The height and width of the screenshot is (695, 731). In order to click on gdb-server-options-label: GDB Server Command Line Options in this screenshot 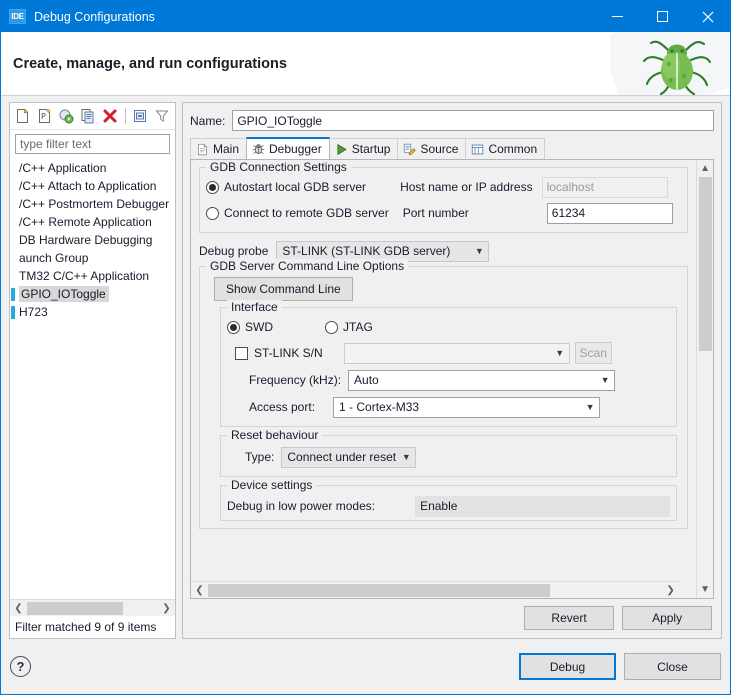, I will do `click(307, 266)`.